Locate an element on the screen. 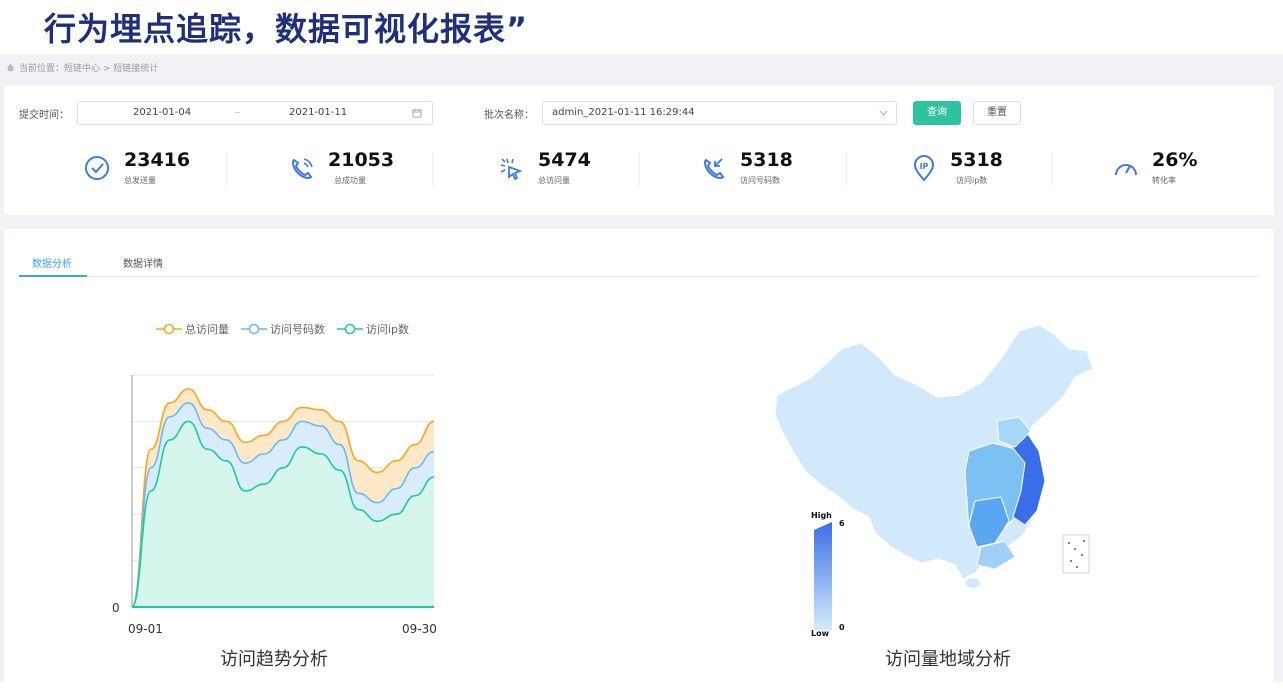  legend-label: 总访问量 is located at coordinates (207, 329).